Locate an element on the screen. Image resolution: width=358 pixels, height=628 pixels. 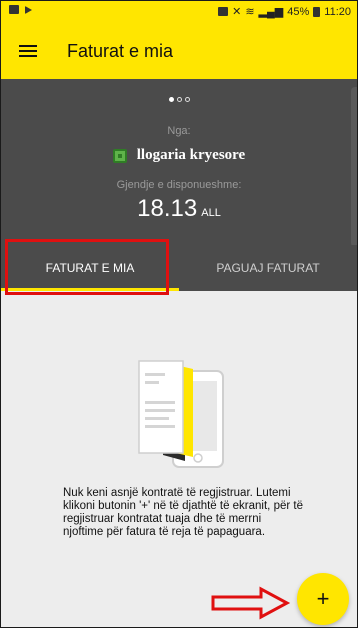
status-right-icons: ✕ ≋ ▂▄▆ 45% 11:20 is located at coordinates (284, 11).